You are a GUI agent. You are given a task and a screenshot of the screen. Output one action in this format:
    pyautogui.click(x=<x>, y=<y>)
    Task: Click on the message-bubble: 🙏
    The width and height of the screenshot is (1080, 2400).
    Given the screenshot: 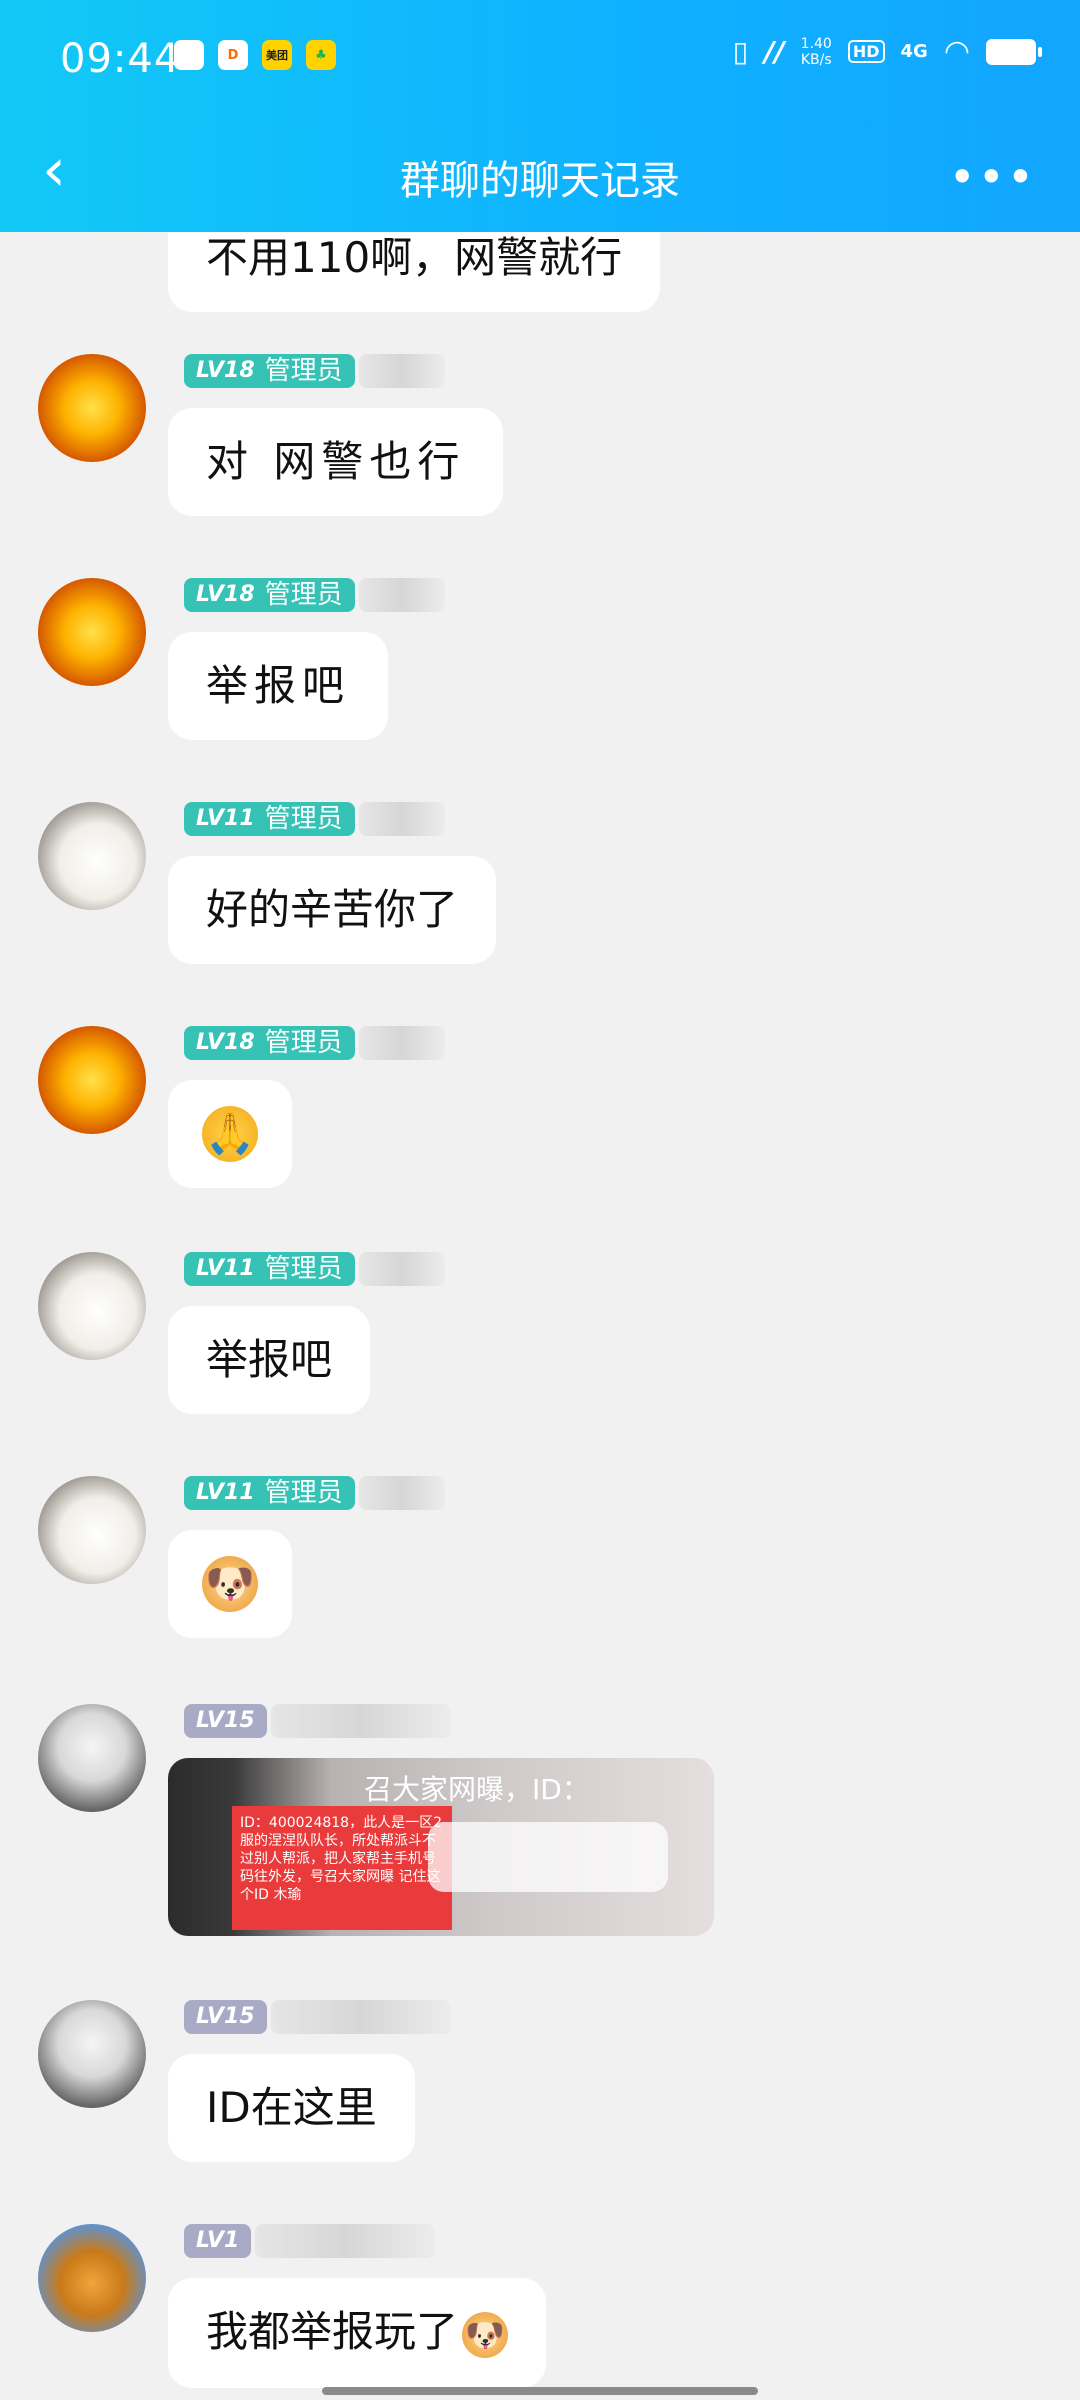 What is the action you would take?
    pyautogui.click(x=230, y=1134)
    